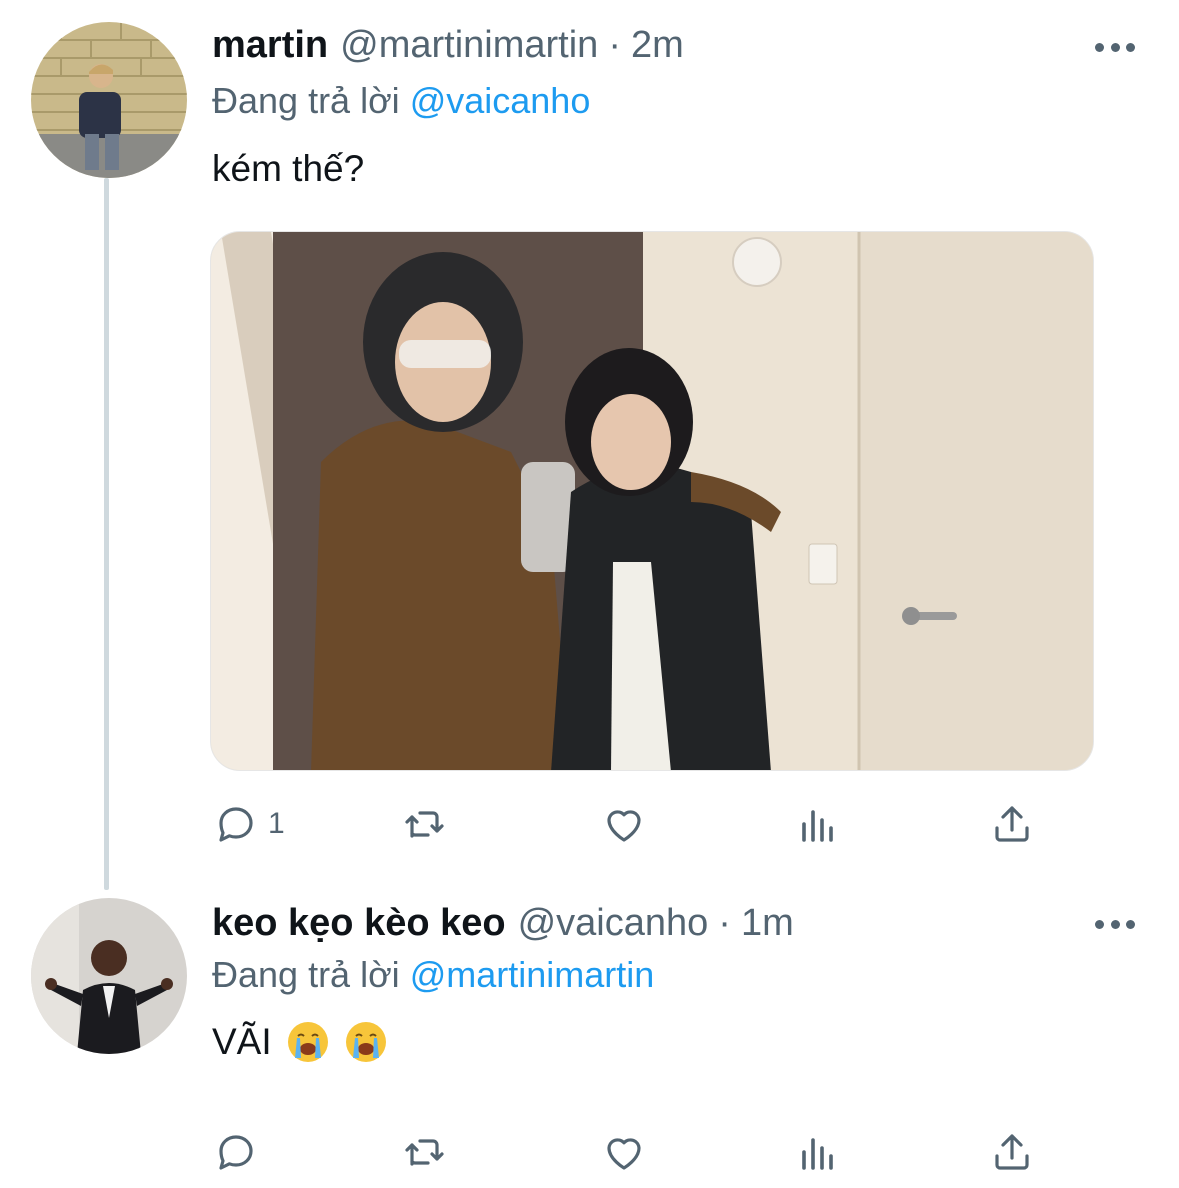 This screenshot has height=1188, width=1179. I want to click on replying-to: Đang trả lời @martinimartin, so click(433, 975).